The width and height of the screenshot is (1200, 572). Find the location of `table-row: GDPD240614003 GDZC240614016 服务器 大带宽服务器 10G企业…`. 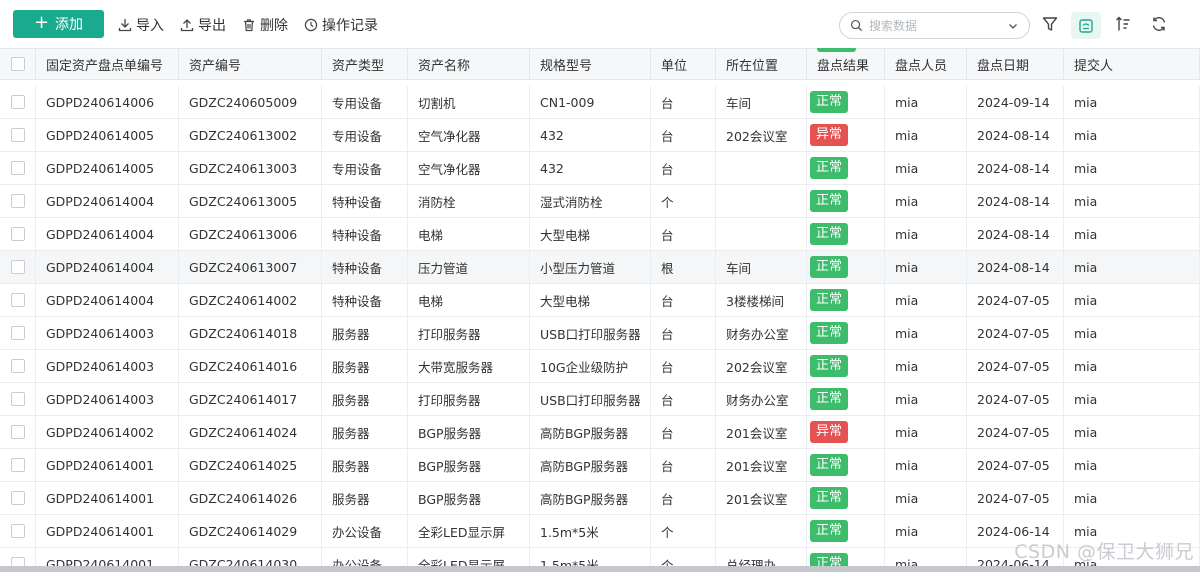

table-row: GDPD240614003 GDZC240614016 服务器 大带宽服务器 10G企业… is located at coordinates (600, 366).